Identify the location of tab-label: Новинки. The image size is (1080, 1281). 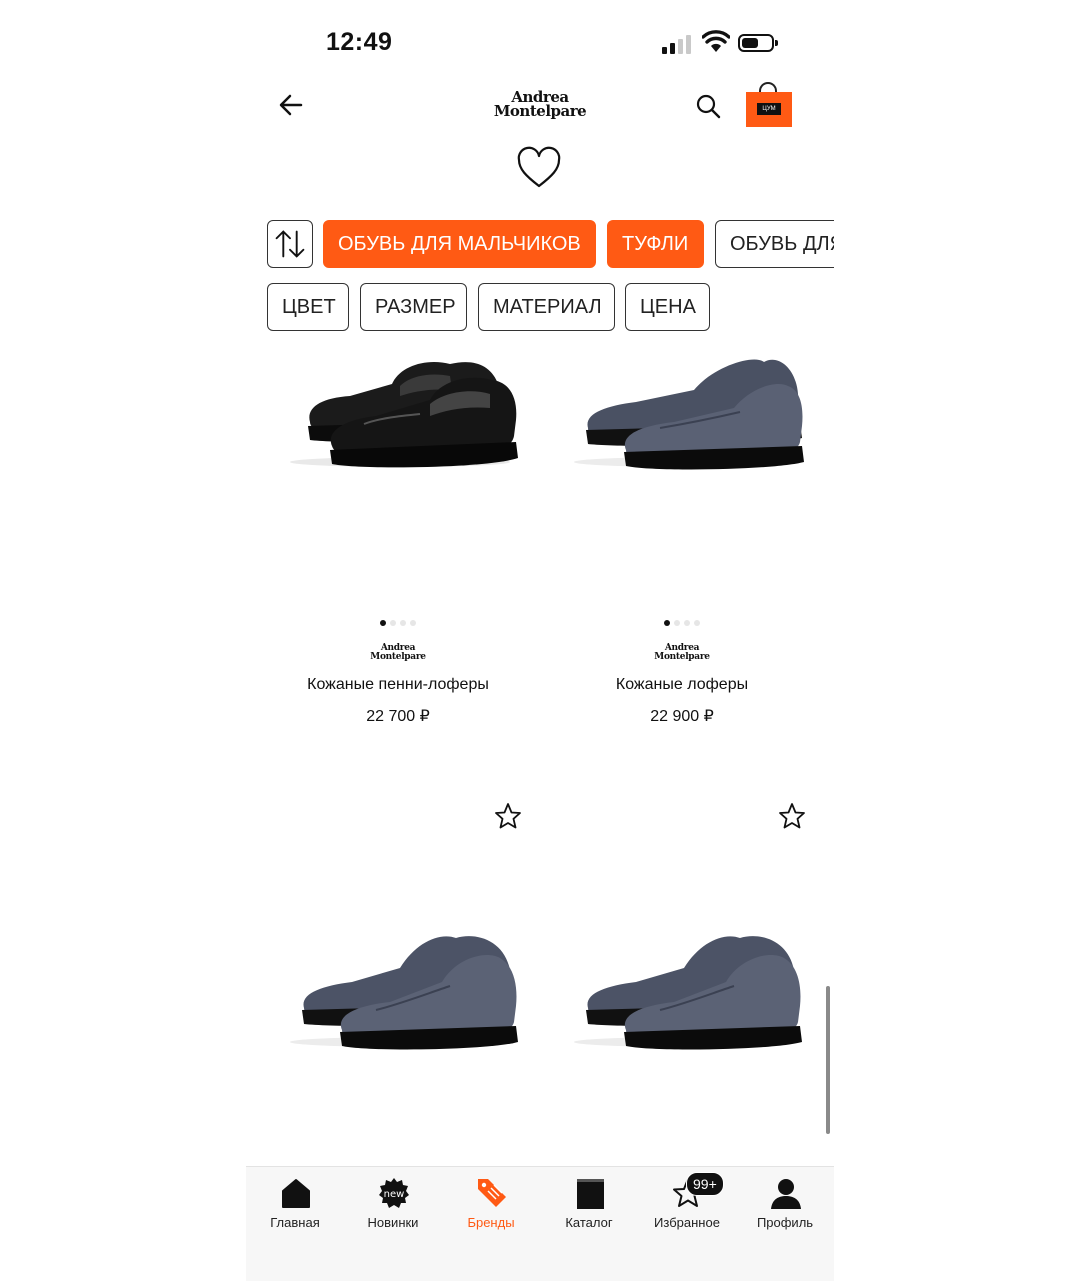
(393, 1222).